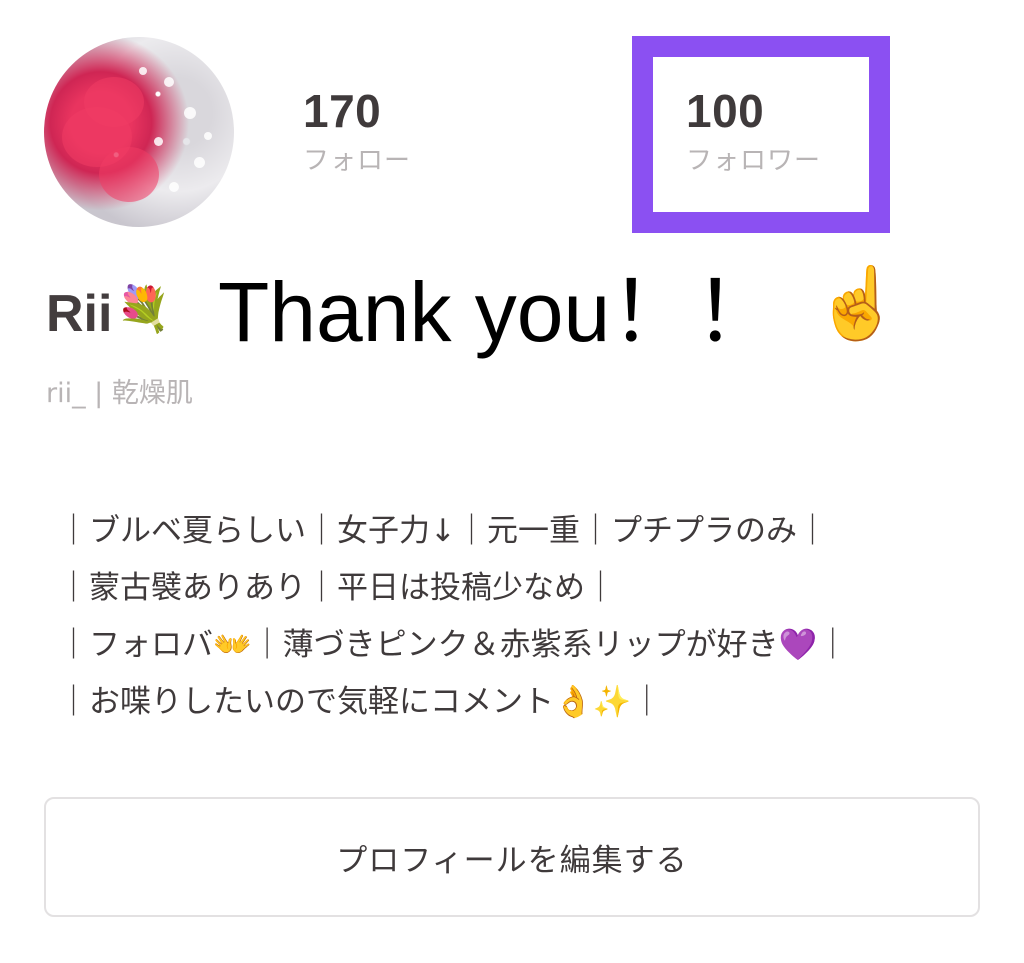  Describe the element at coordinates (360, 702) in the screenshot. I see `bio-line: ｜お喋りしたいので気軽にコメント👌✨｜` at that location.